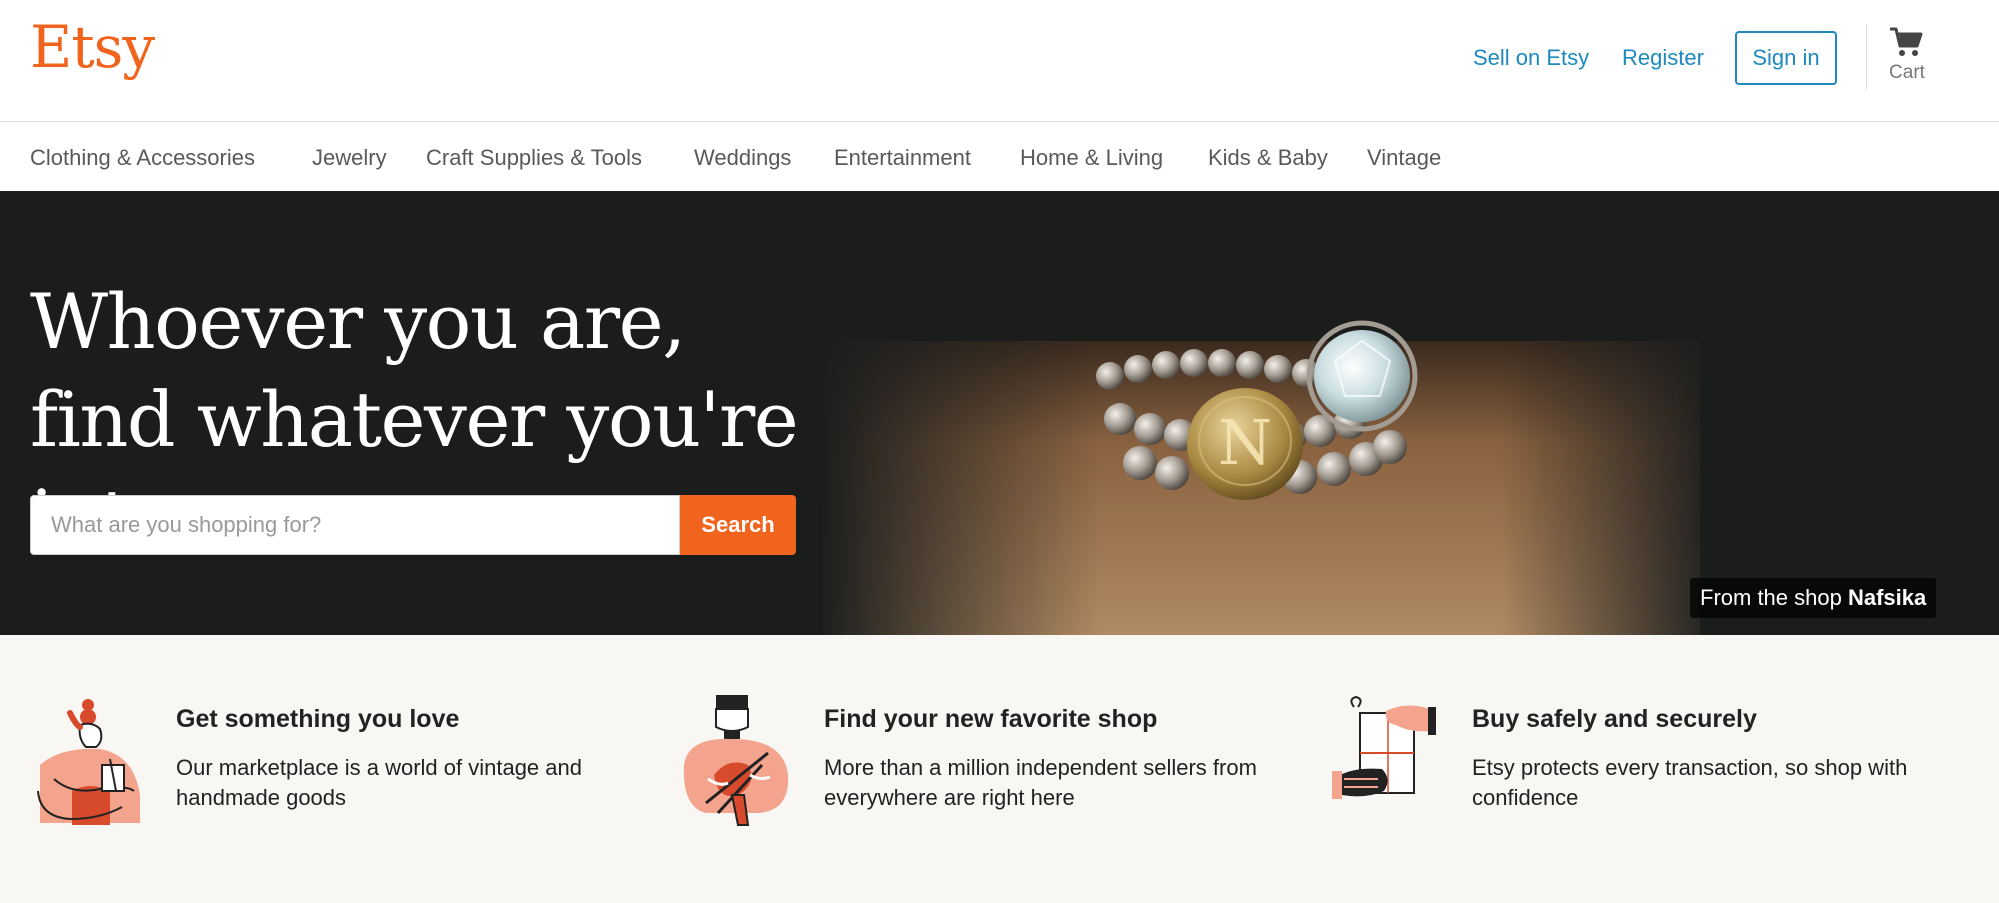  I want to click on svg-text: N, so click(1245, 442).